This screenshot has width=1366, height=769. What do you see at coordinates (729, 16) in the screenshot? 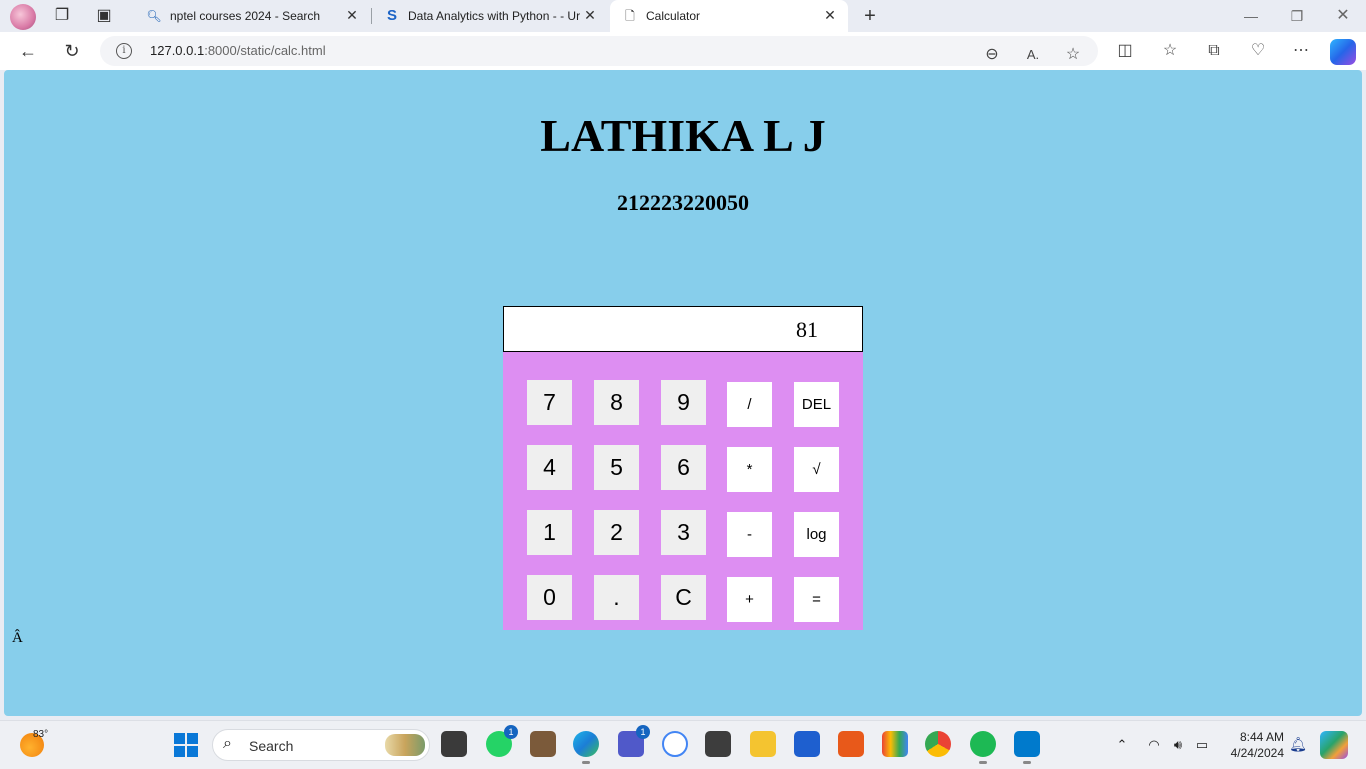
I see `tab-calculator: 🗋︎ Calculator ✕` at bounding box center [729, 16].